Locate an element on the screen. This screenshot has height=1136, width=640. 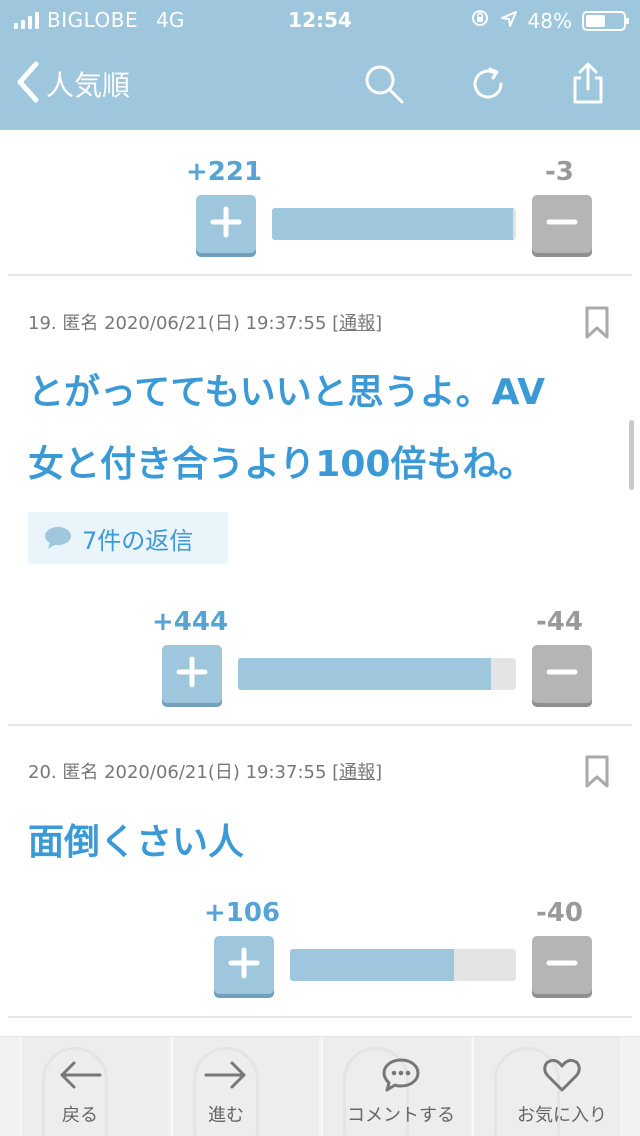
share-button is located at coordinates (588, 86).